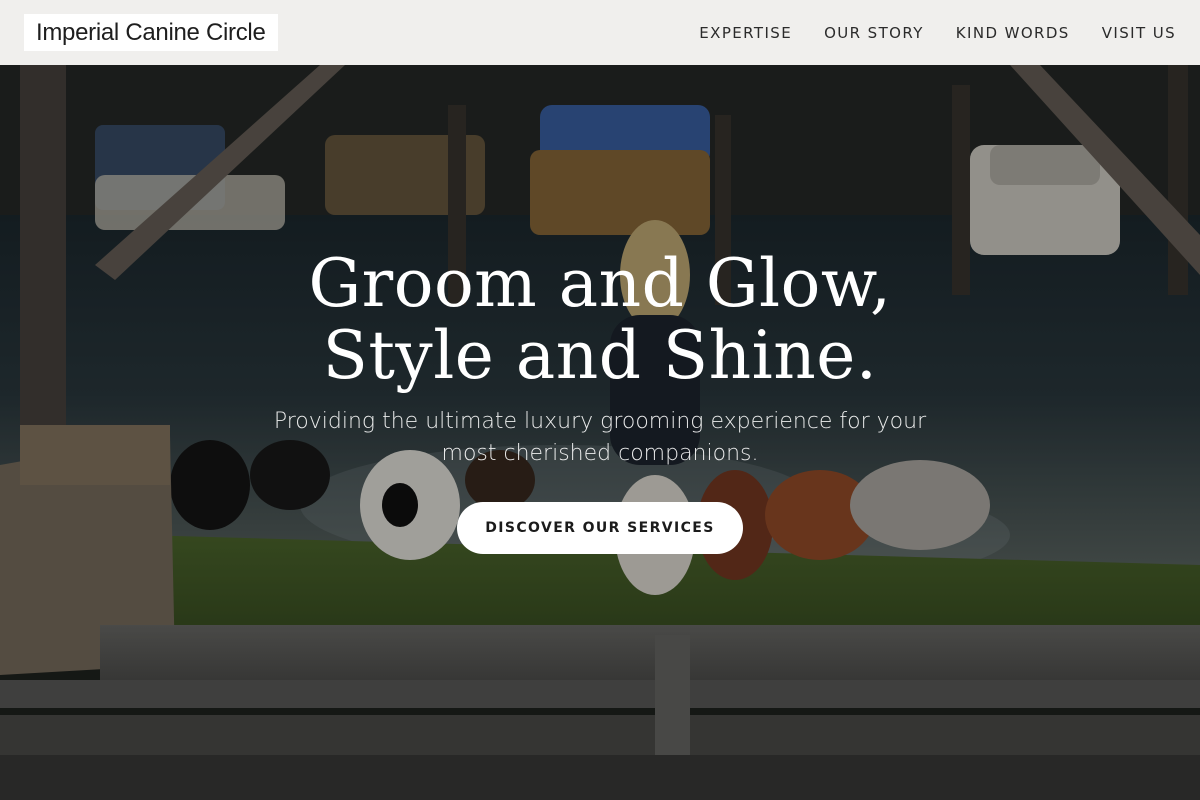  Describe the element at coordinates (600, 528) in the screenshot. I see `discover-services-button: DISCOVER OUR SERVICES` at that location.